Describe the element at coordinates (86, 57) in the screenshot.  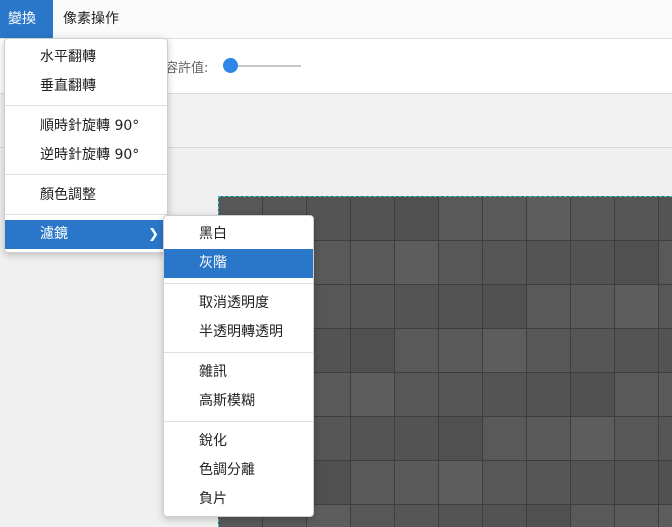
I see `menu-item-flip-horizontal: 水平翻轉` at that location.